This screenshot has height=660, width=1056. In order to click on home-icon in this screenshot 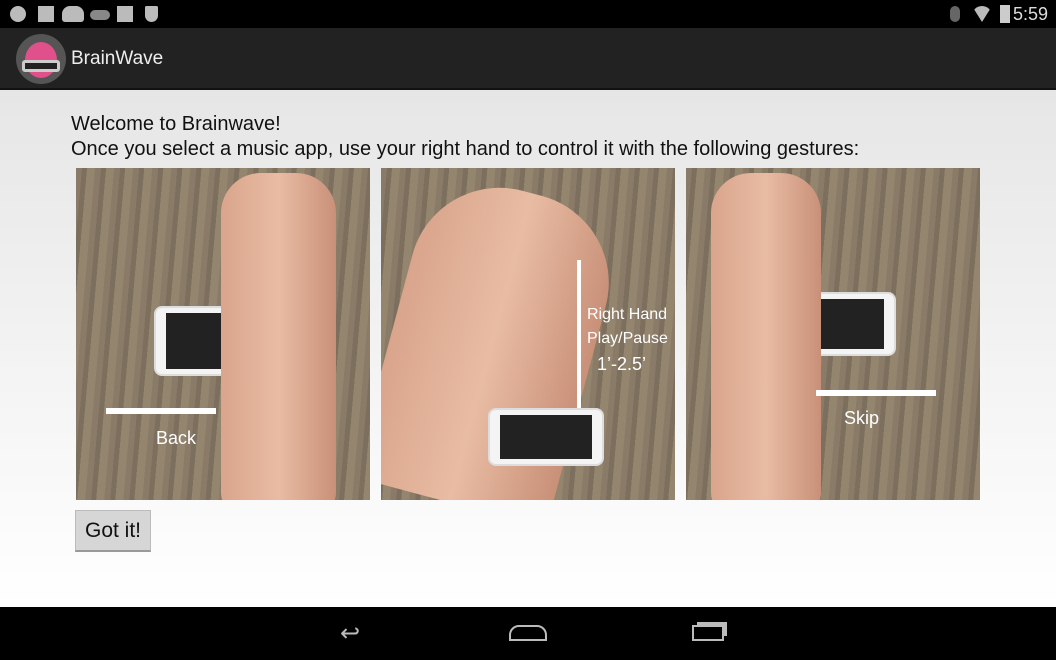, I will do `click(528, 633)`.